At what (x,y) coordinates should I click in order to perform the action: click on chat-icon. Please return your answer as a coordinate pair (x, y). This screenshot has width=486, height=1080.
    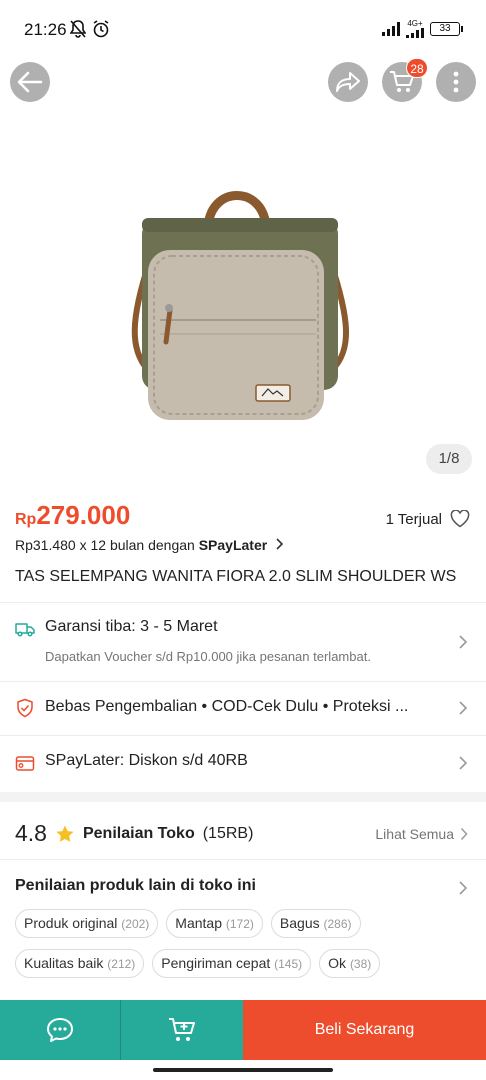
    Looking at the image, I should click on (60, 1030).